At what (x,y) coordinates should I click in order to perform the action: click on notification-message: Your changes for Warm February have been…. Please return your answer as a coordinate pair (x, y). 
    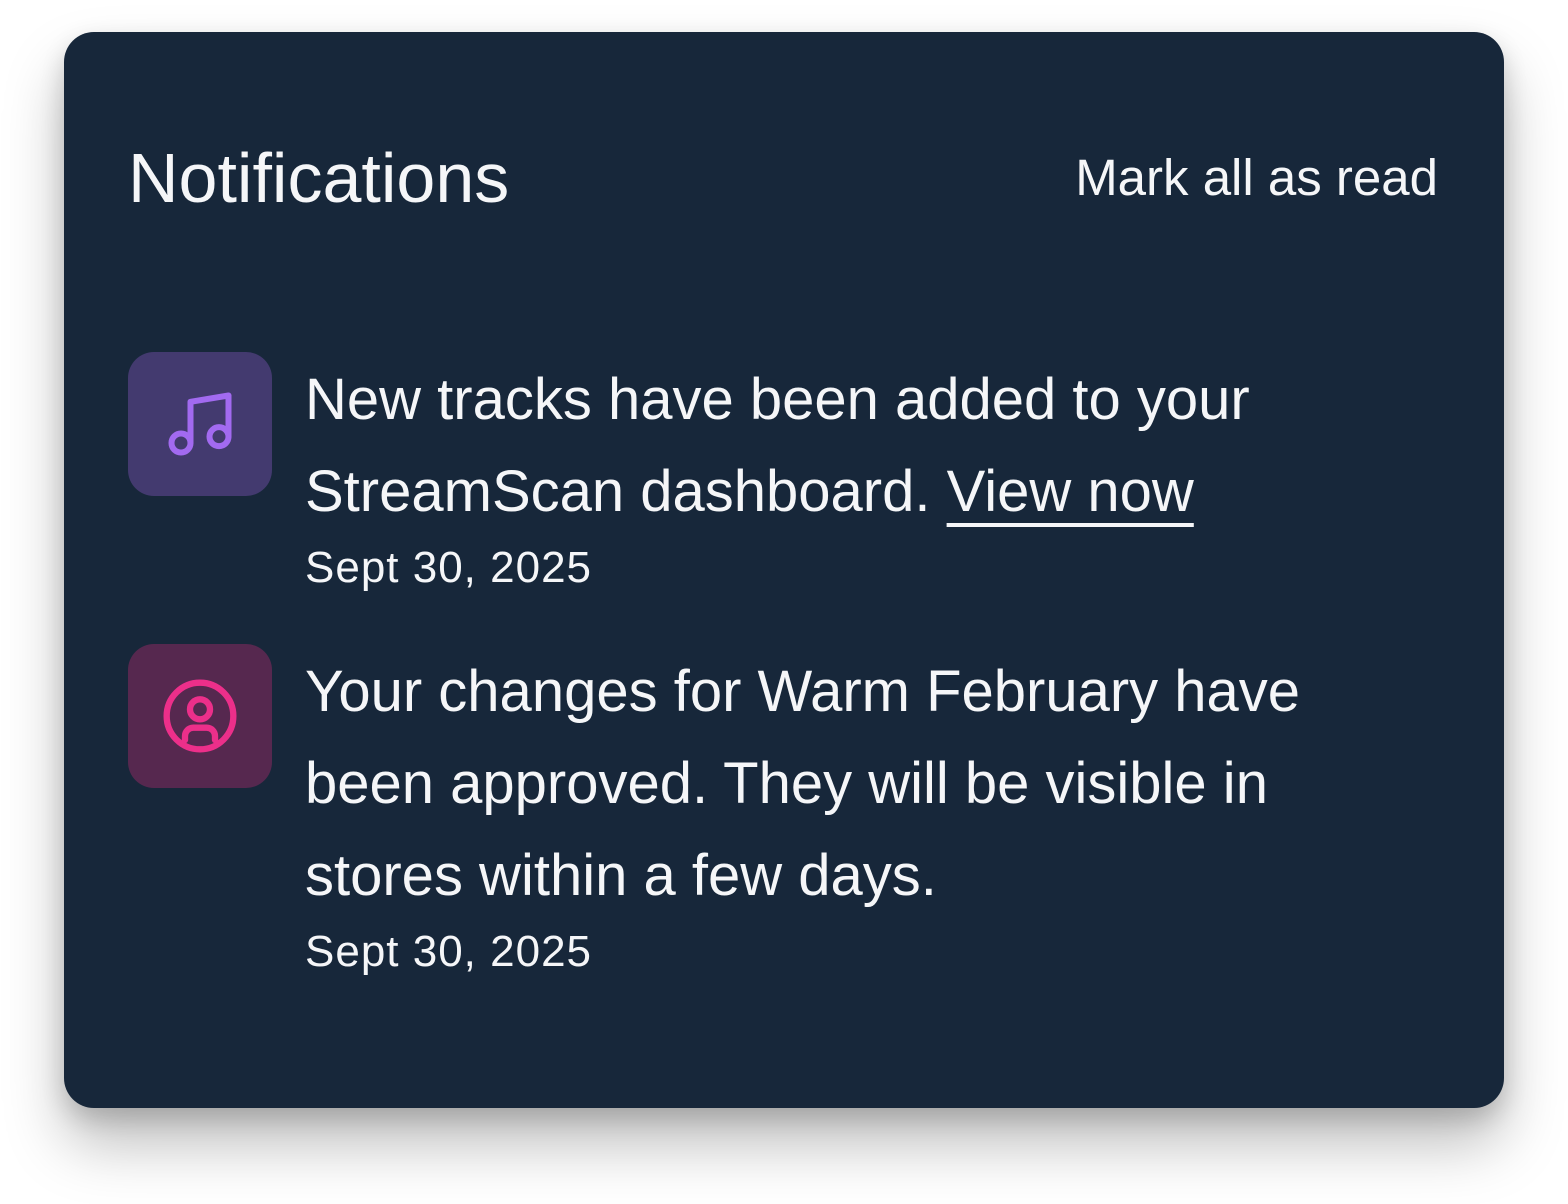
    Looking at the image, I should click on (803, 783).